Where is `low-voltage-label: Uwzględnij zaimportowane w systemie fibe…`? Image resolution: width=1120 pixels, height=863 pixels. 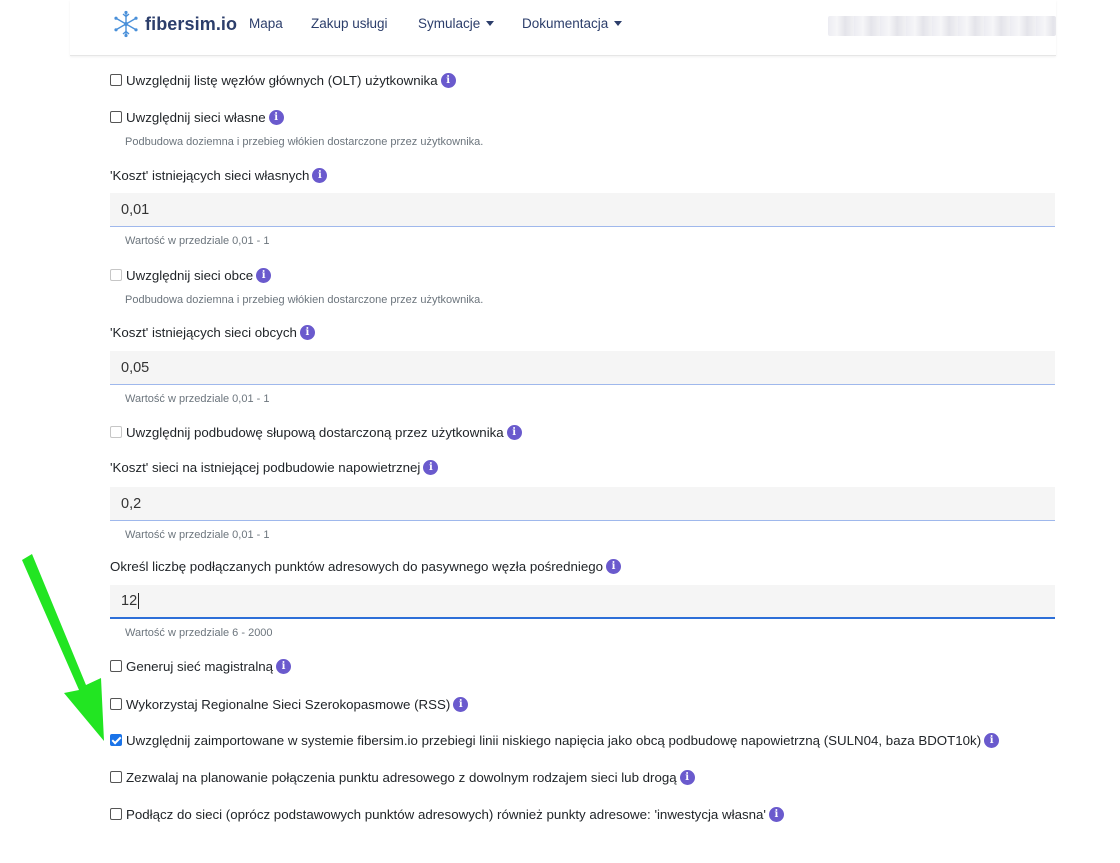
low-voltage-label: Uwzględnij zaimportowane w systemie fibe… is located at coordinates (554, 740).